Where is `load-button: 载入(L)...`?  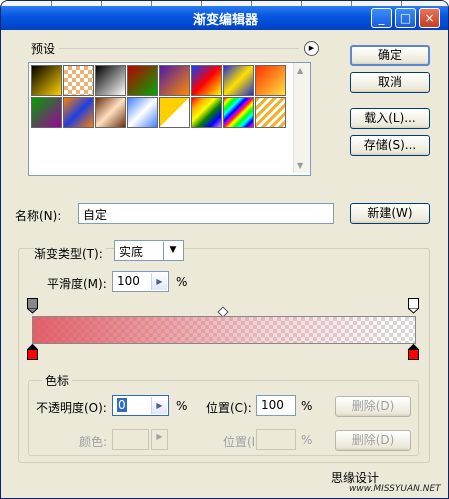 load-button: 载入(L)... is located at coordinates (390, 118).